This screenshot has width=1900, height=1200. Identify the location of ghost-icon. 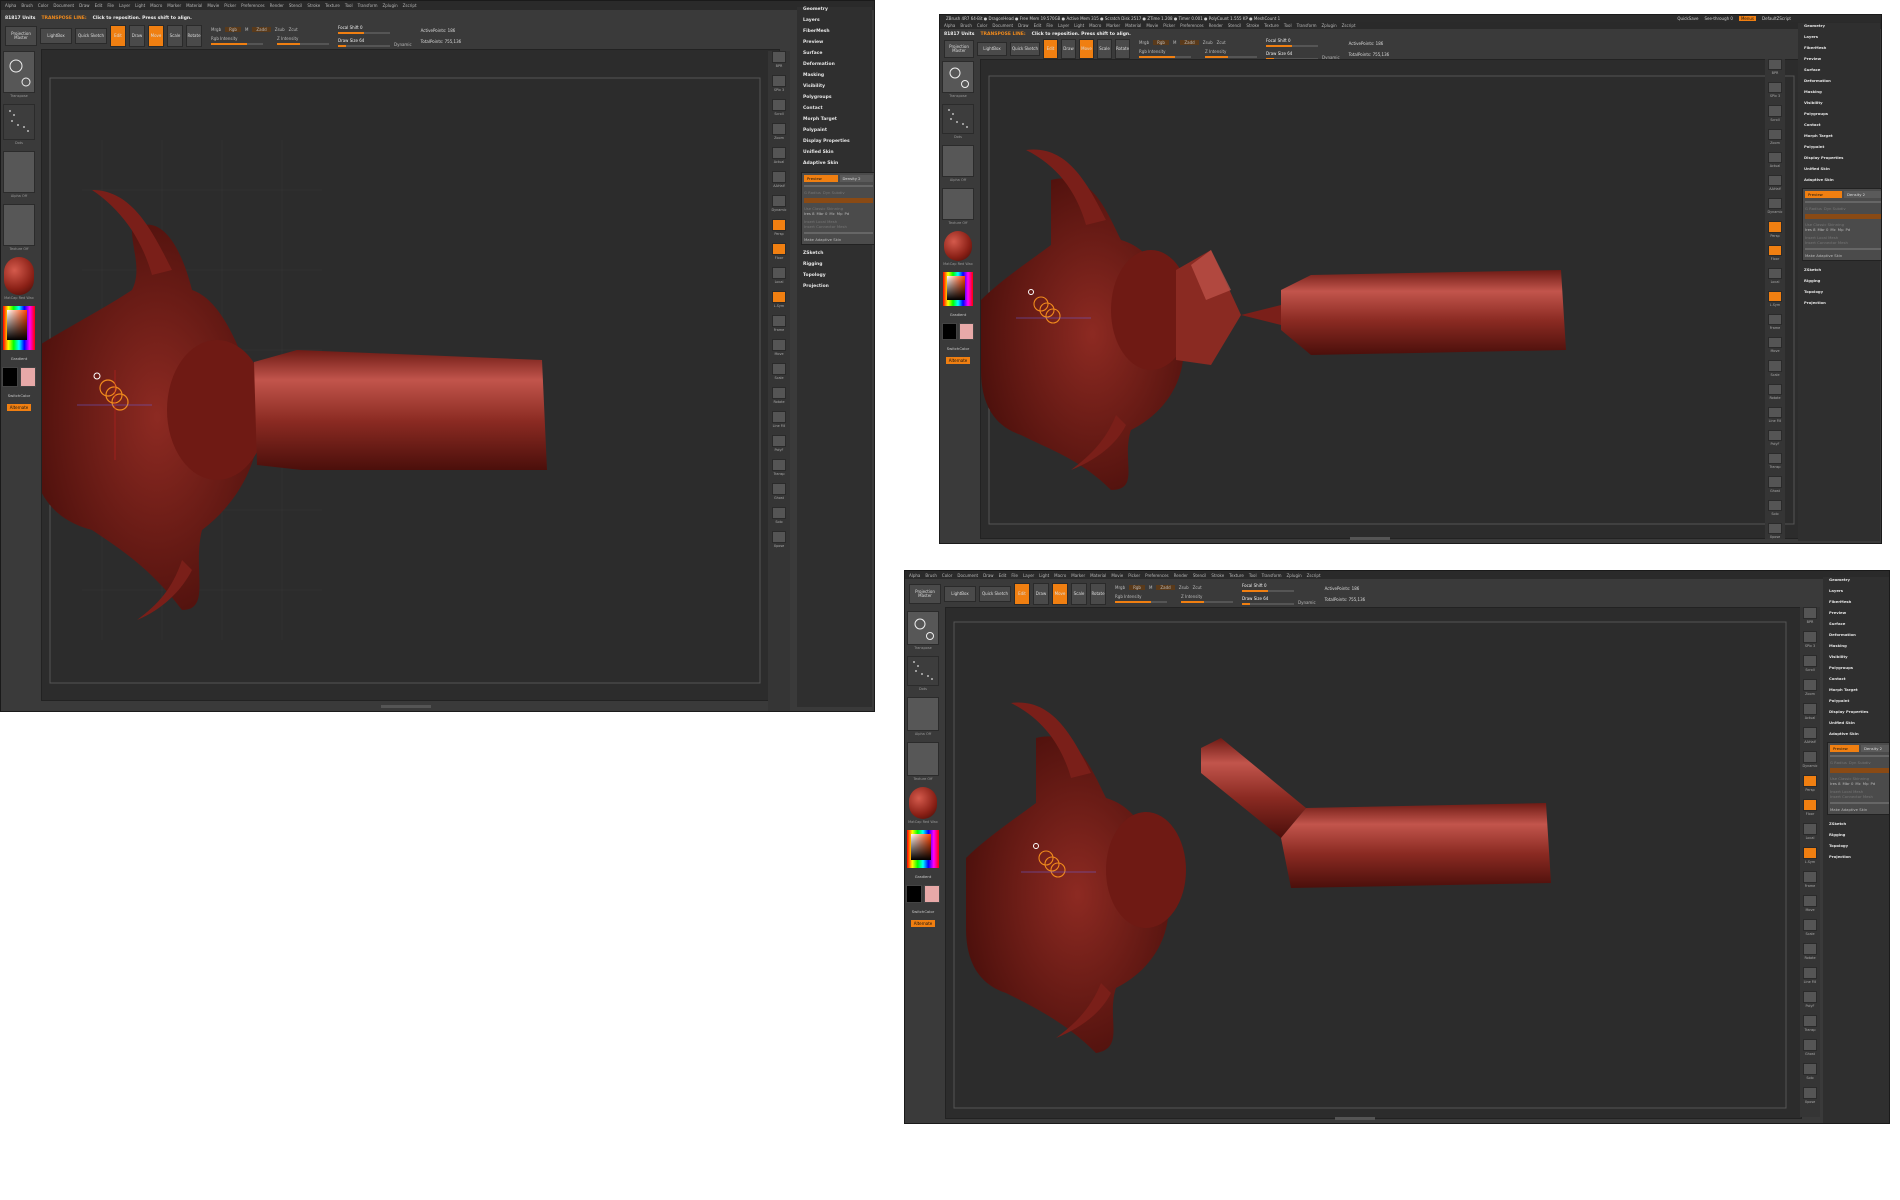
(1775, 482).